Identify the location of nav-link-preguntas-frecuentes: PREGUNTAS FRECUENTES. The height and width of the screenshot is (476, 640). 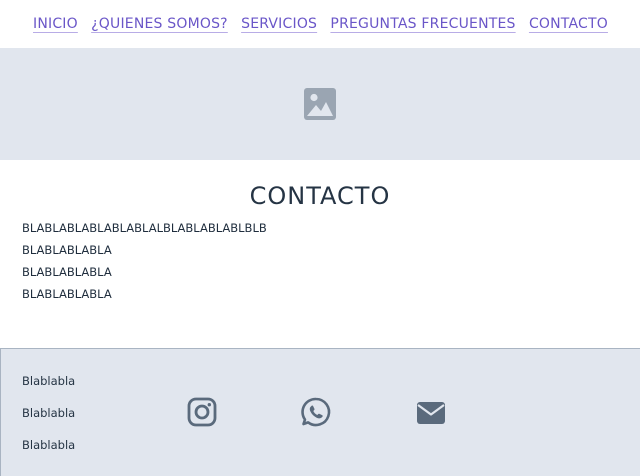
(422, 24).